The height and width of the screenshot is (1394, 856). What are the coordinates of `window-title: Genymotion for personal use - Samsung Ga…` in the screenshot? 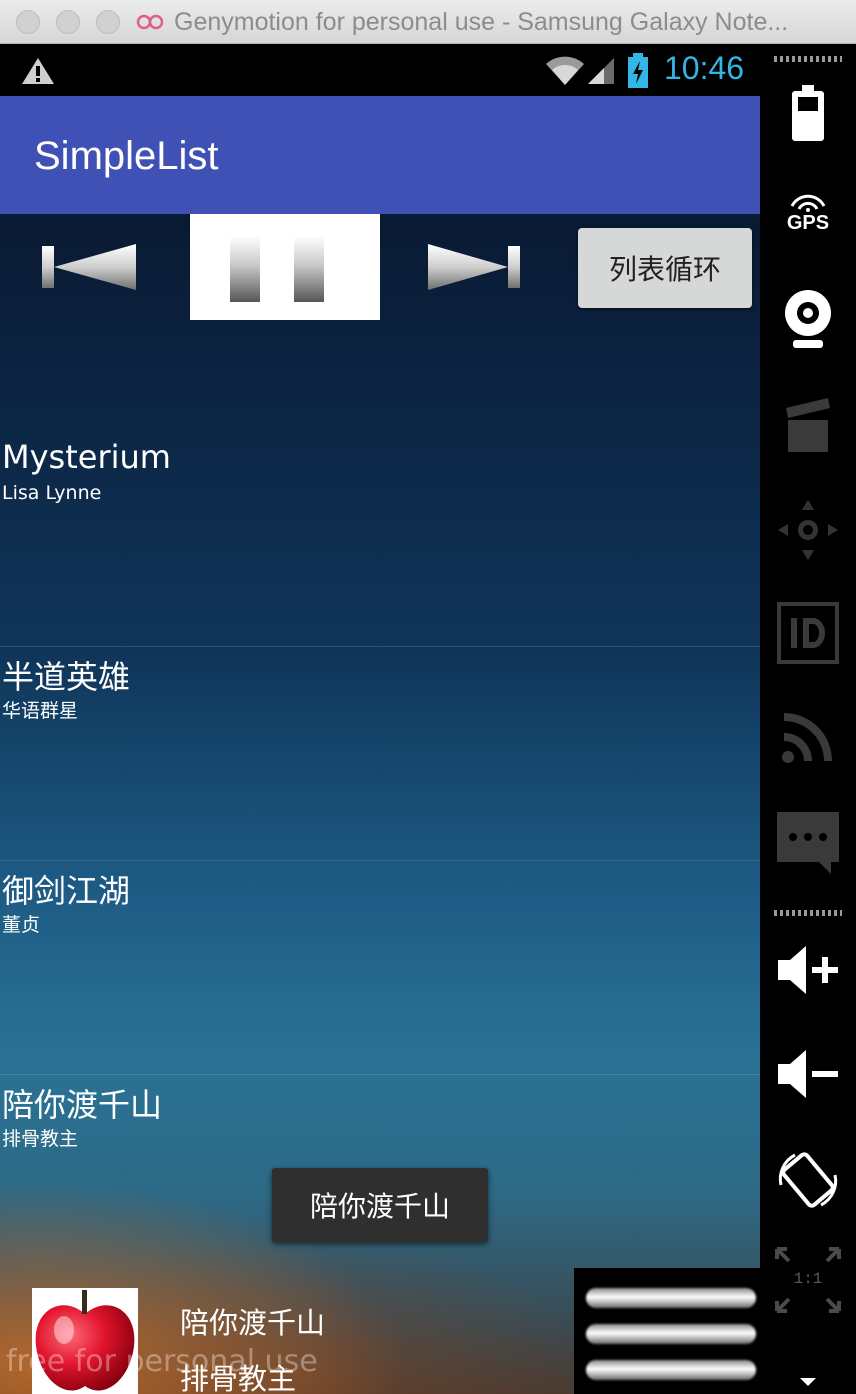 It's located at (481, 22).